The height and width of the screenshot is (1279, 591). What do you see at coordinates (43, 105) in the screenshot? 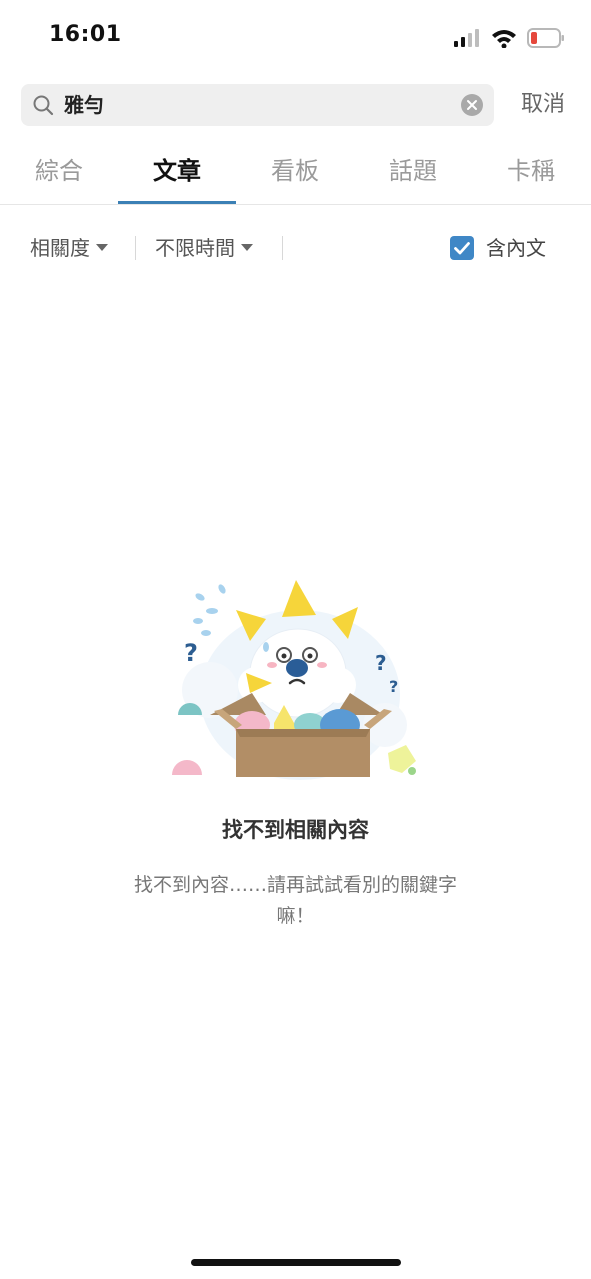
I see `search-icon` at bounding box center [43, 105].